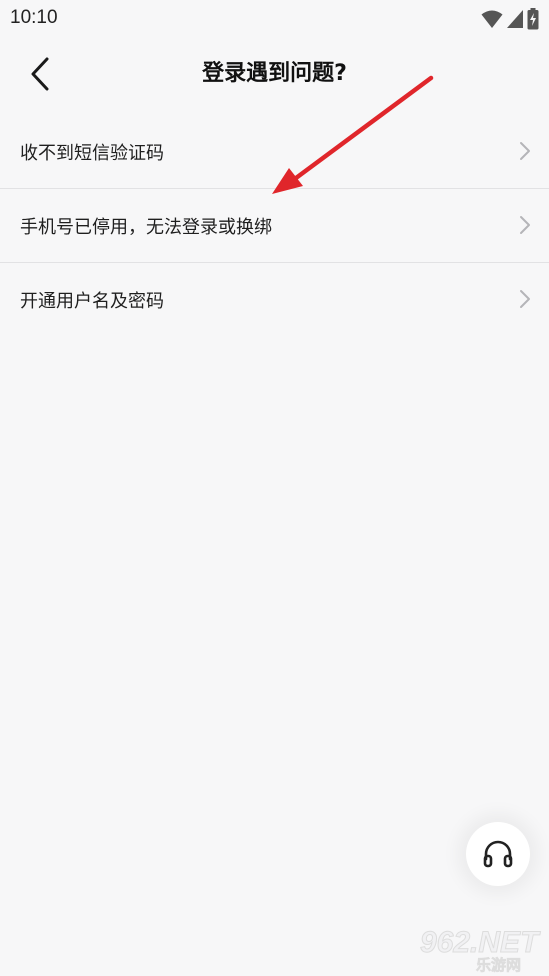  What do you see at coordinates (92, 153) in the screenshot?
I see `menu-item-label: 收不到短信验证码` at bounding box center [92, 153].